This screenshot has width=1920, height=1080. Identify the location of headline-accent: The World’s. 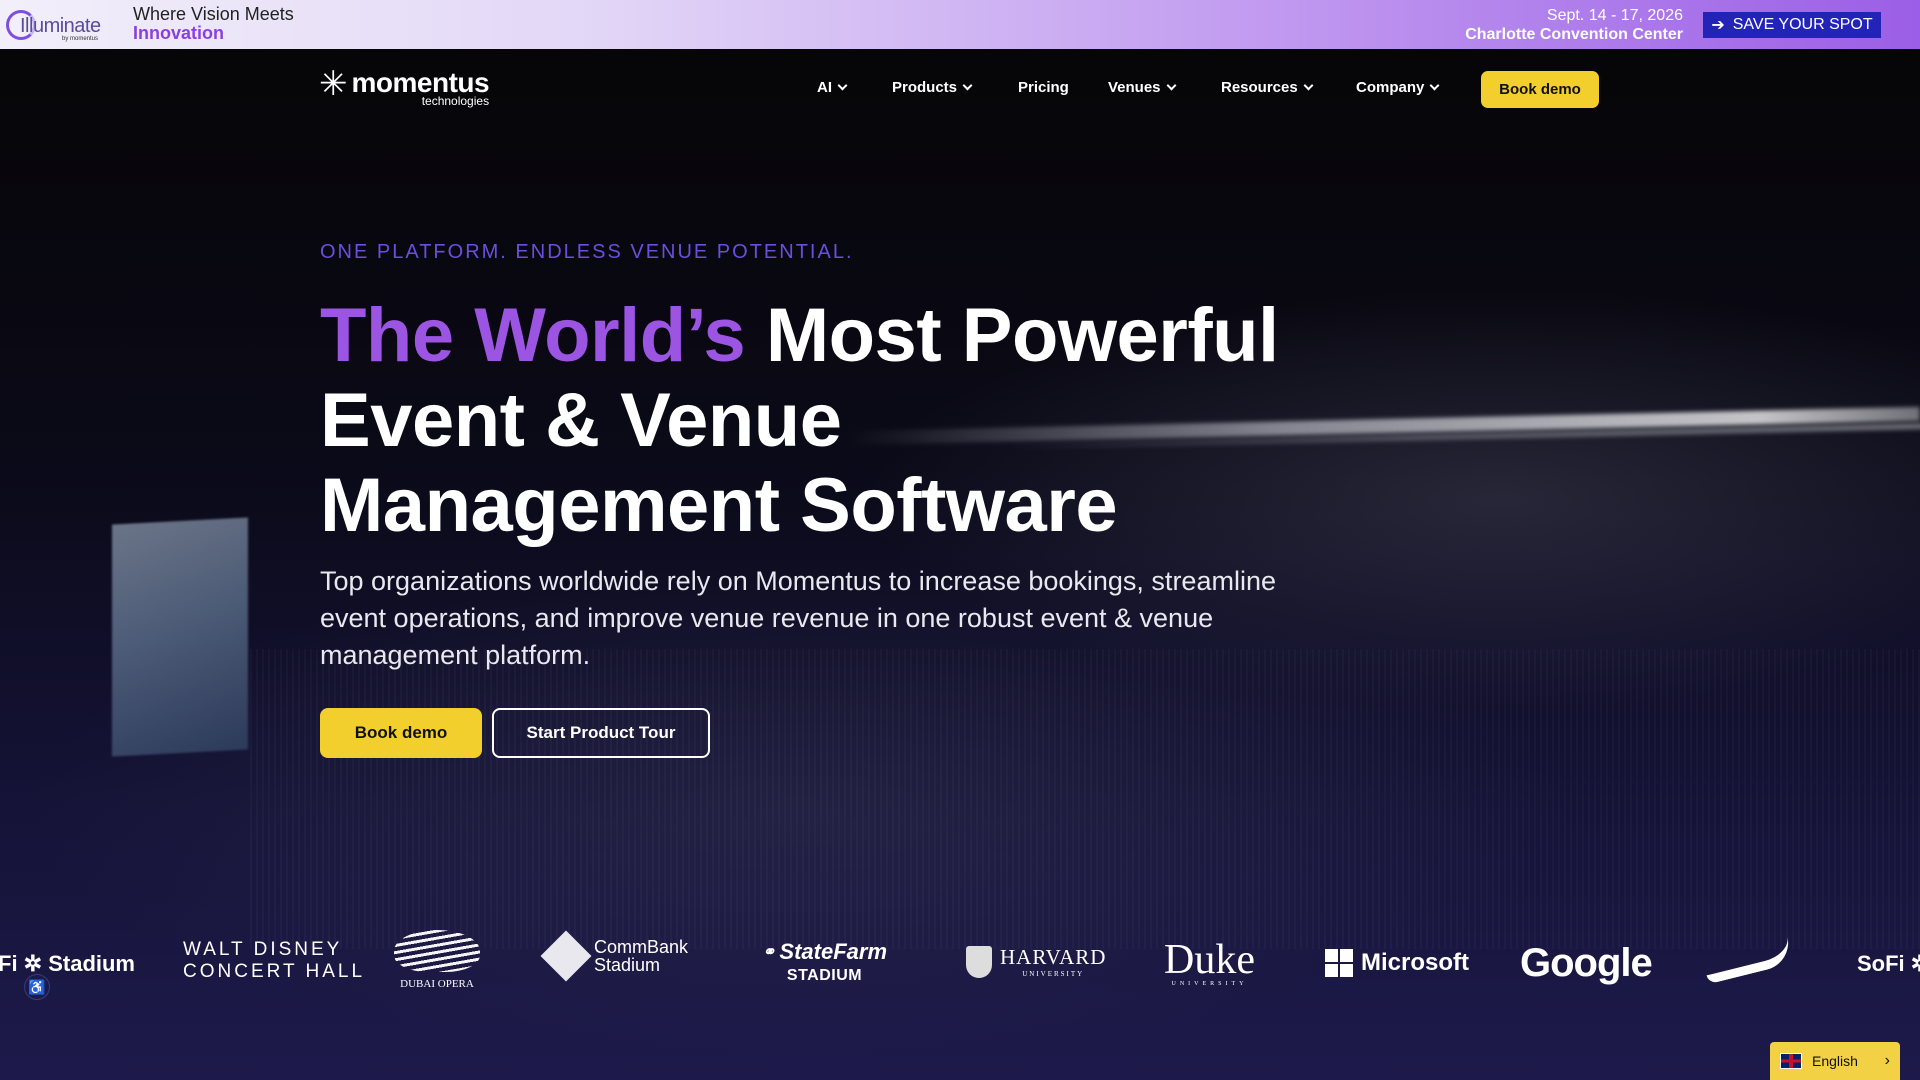
(533, 335).